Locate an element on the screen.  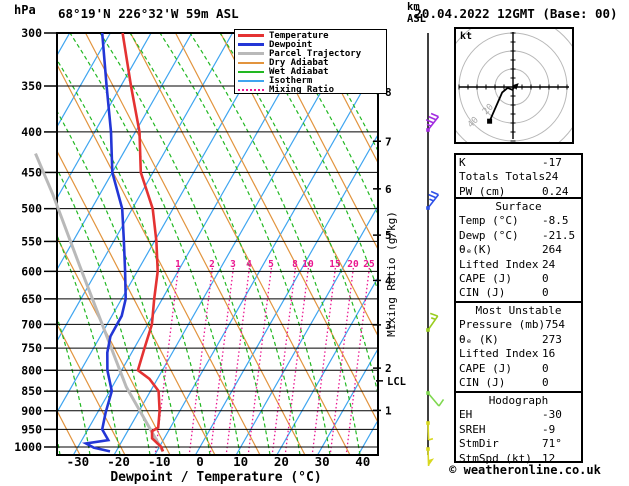
index-row: Pressure (mb) 754 is located at coordinates (518, 325).